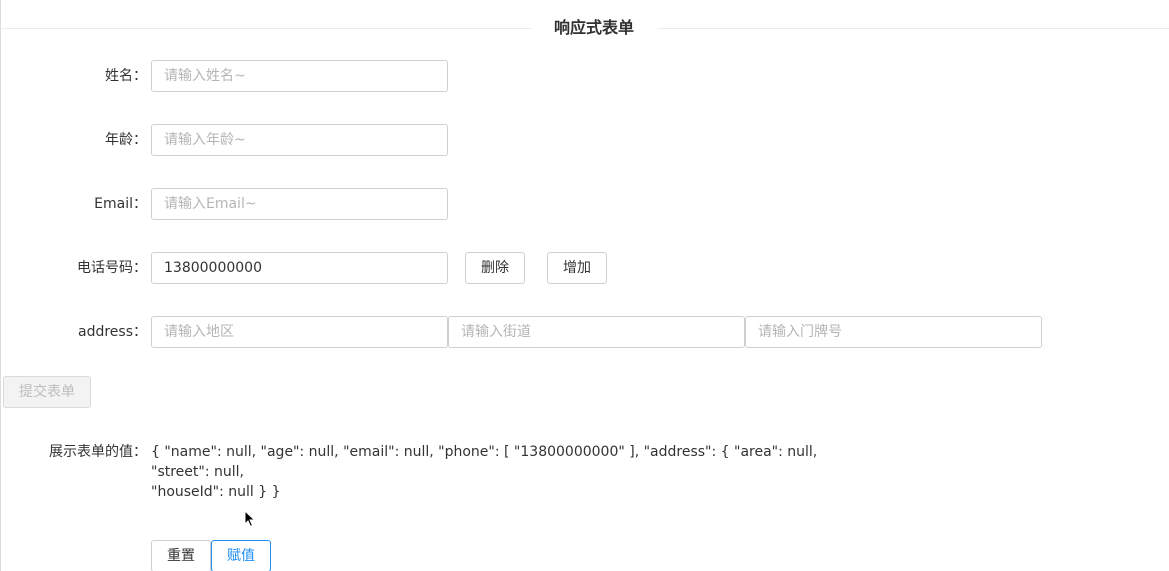 This screenshot has height=571, width=1169. Describe the element at coordinates (216, 492) in the screenshot. I see `form-value-line-2: "houseId": null } }` at that location.